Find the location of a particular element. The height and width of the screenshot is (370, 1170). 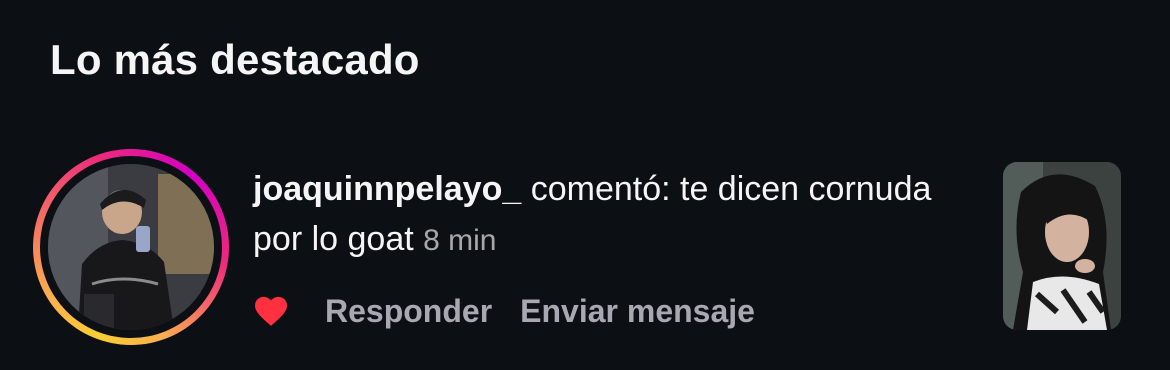

post-thumbnail-icon is located at coordinates (1062, 246).